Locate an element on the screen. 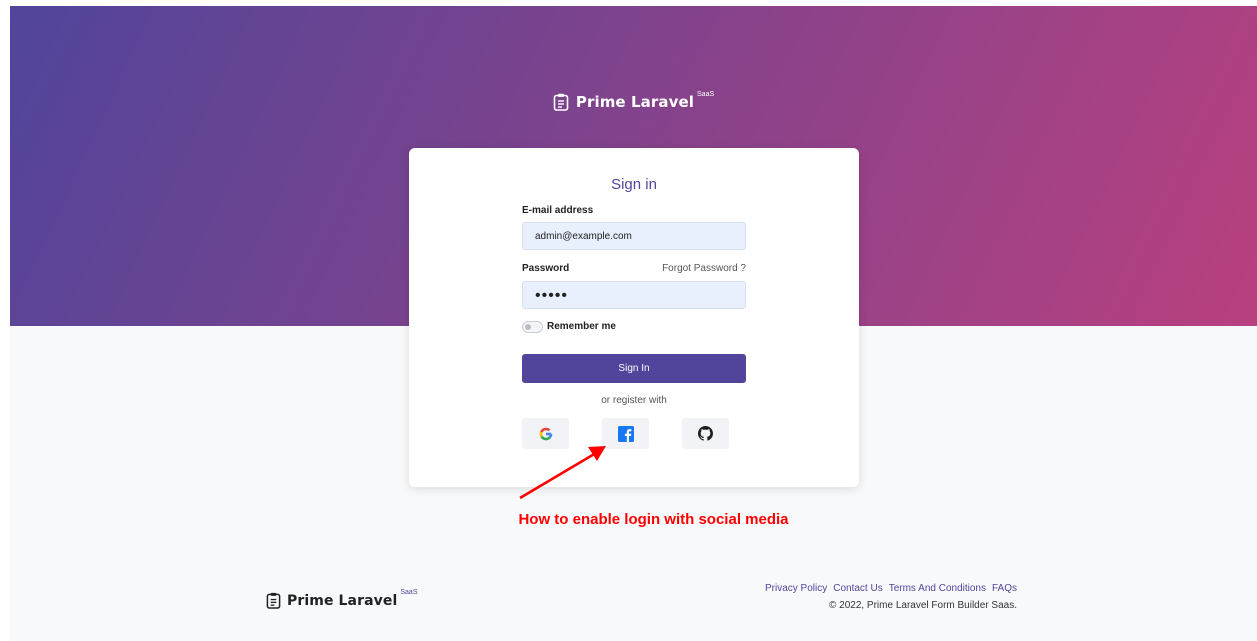 The height and width of the screenshot is (641, 1257). header-brand: Prime Laravel SaaS is located at coordinates (633, 100).